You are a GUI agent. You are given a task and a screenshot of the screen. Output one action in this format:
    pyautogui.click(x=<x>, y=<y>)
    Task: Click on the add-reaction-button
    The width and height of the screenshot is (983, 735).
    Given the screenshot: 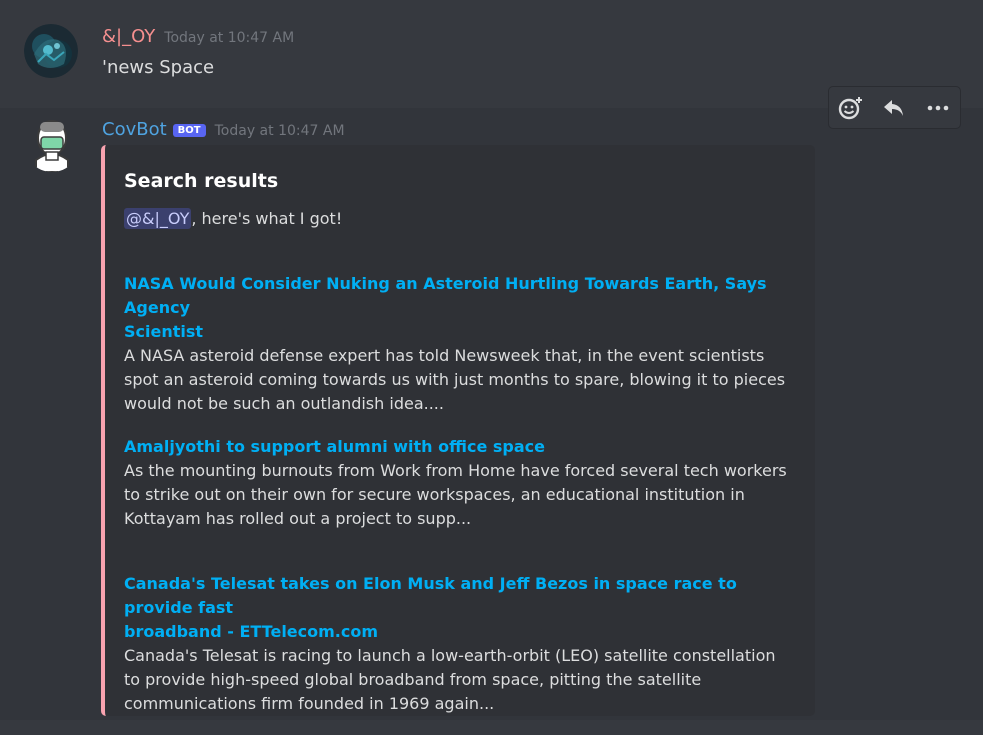 What is the action you would take?
    pyautogui.click(x=851, y=108)
    